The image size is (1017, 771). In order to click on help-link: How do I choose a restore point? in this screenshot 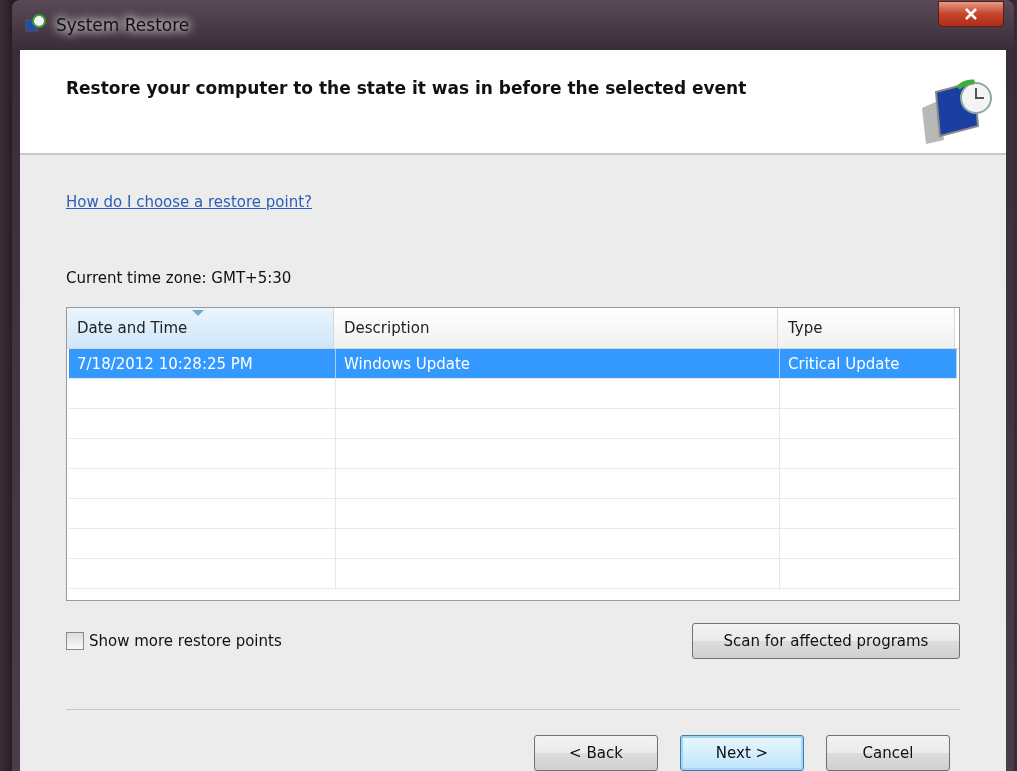, I will do `click(189, 202)`.